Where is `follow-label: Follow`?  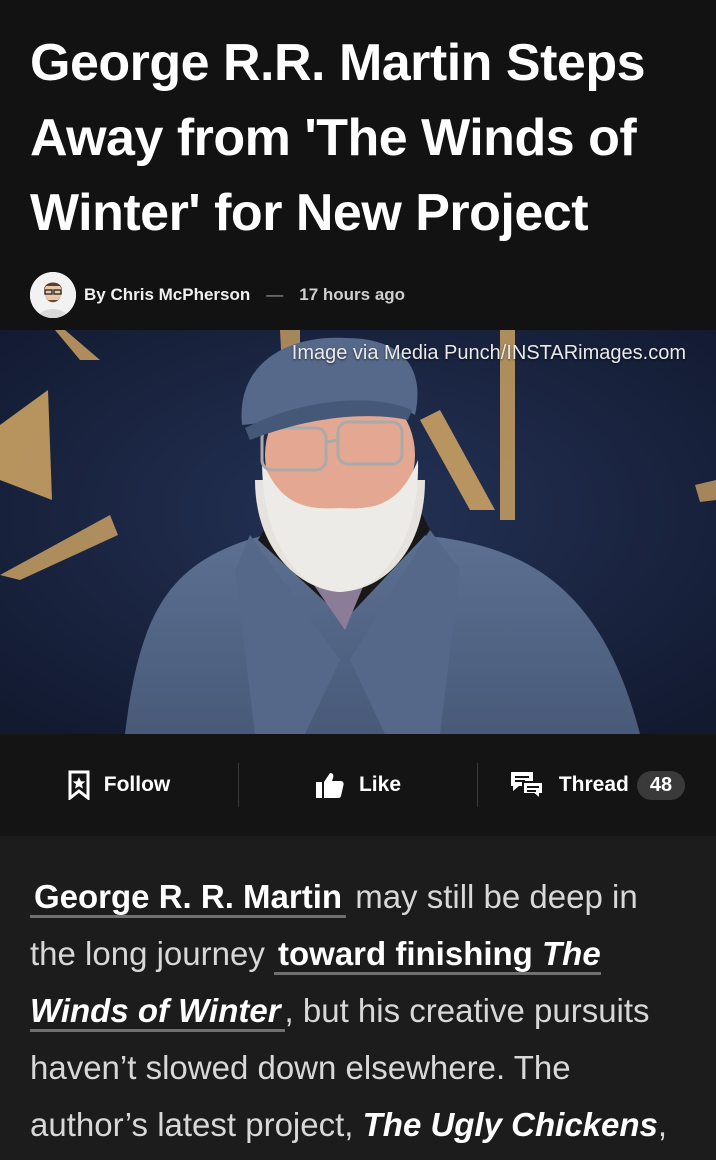 follow-label: Follow is located at coordinates (137, 784).